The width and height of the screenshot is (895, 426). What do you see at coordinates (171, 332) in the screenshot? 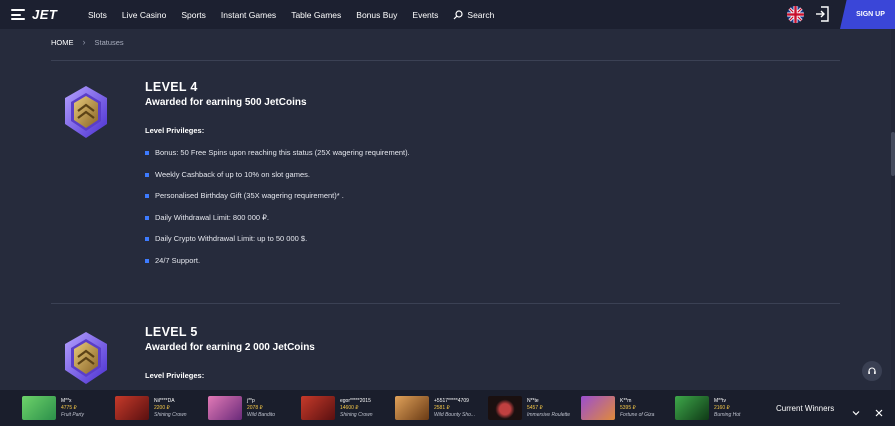
I see `level-title: LEVEL 5` at bounding box center [171, 332].